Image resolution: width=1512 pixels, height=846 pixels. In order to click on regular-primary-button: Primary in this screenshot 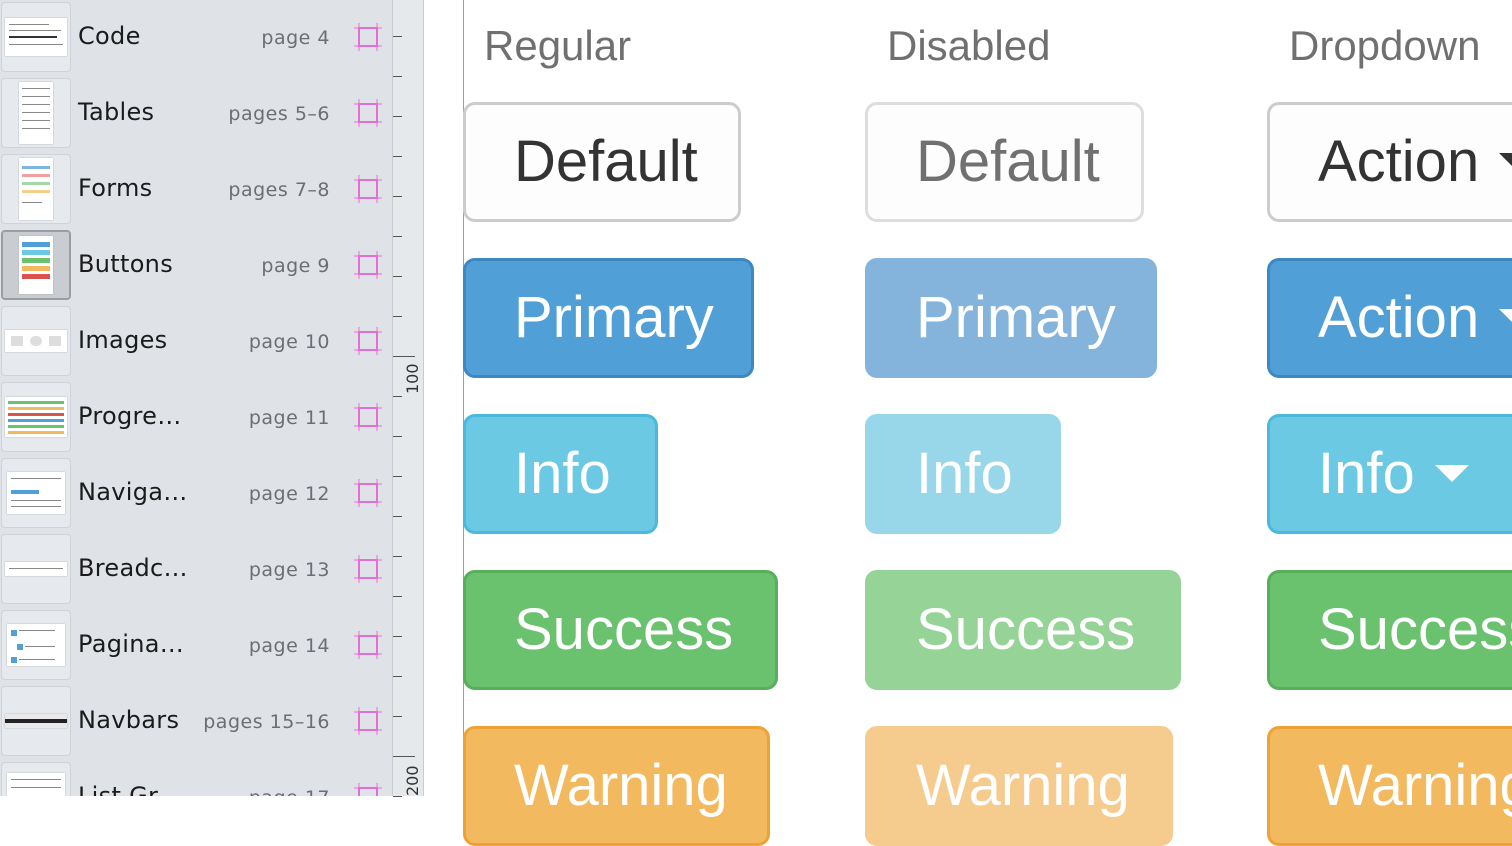, I will do `click(608, 318)`.